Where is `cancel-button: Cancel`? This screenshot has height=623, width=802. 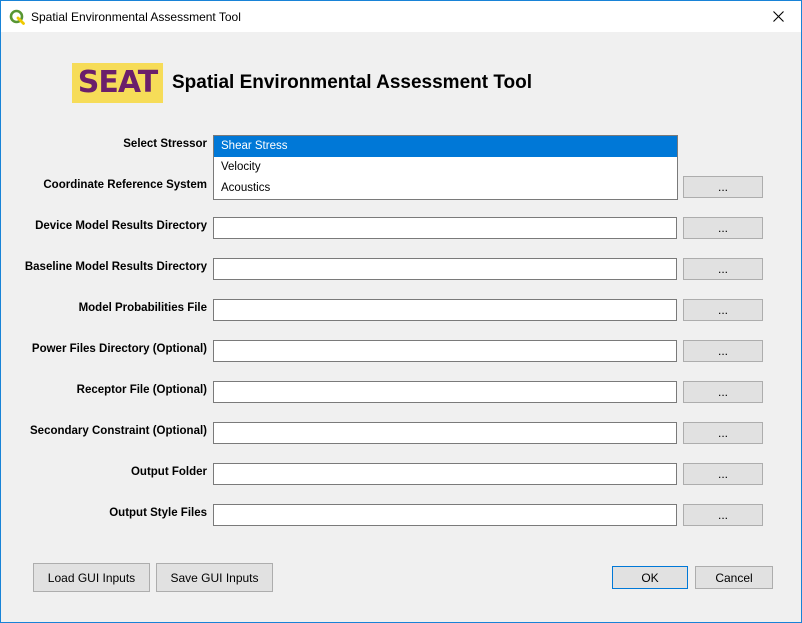
cancel-button: Cancel is located at coordinates (734, 577).